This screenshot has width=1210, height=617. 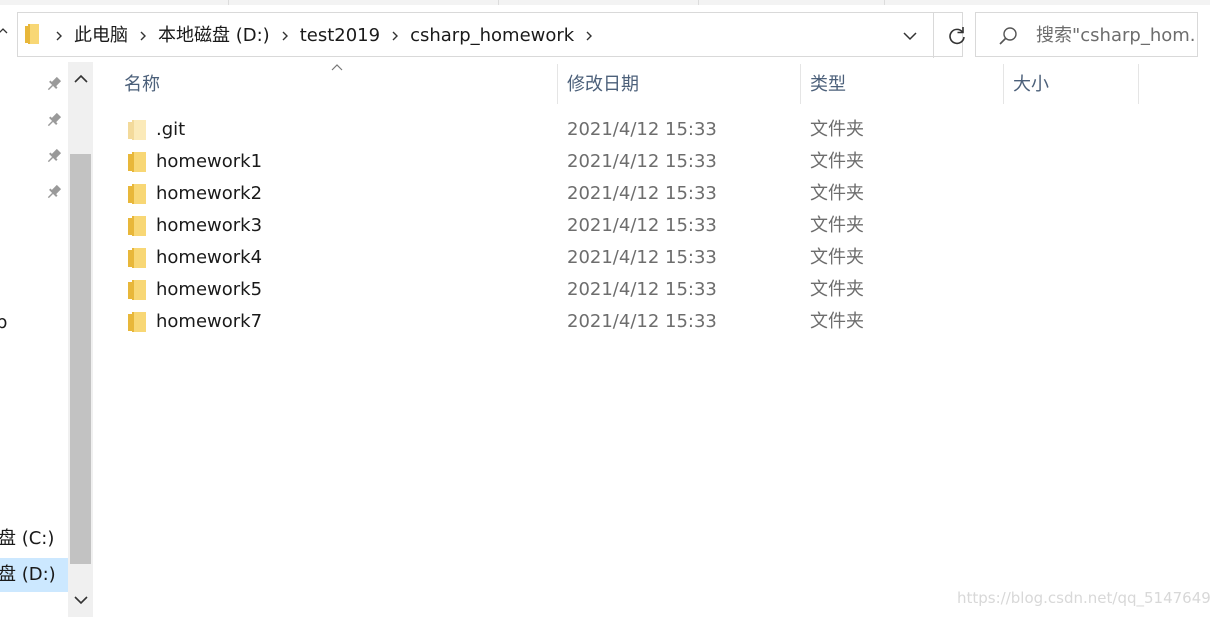 What do you see at coordinates (209, 289) in the screenshot?
I see `file-name: homework5` at bounding box center [209, 289].